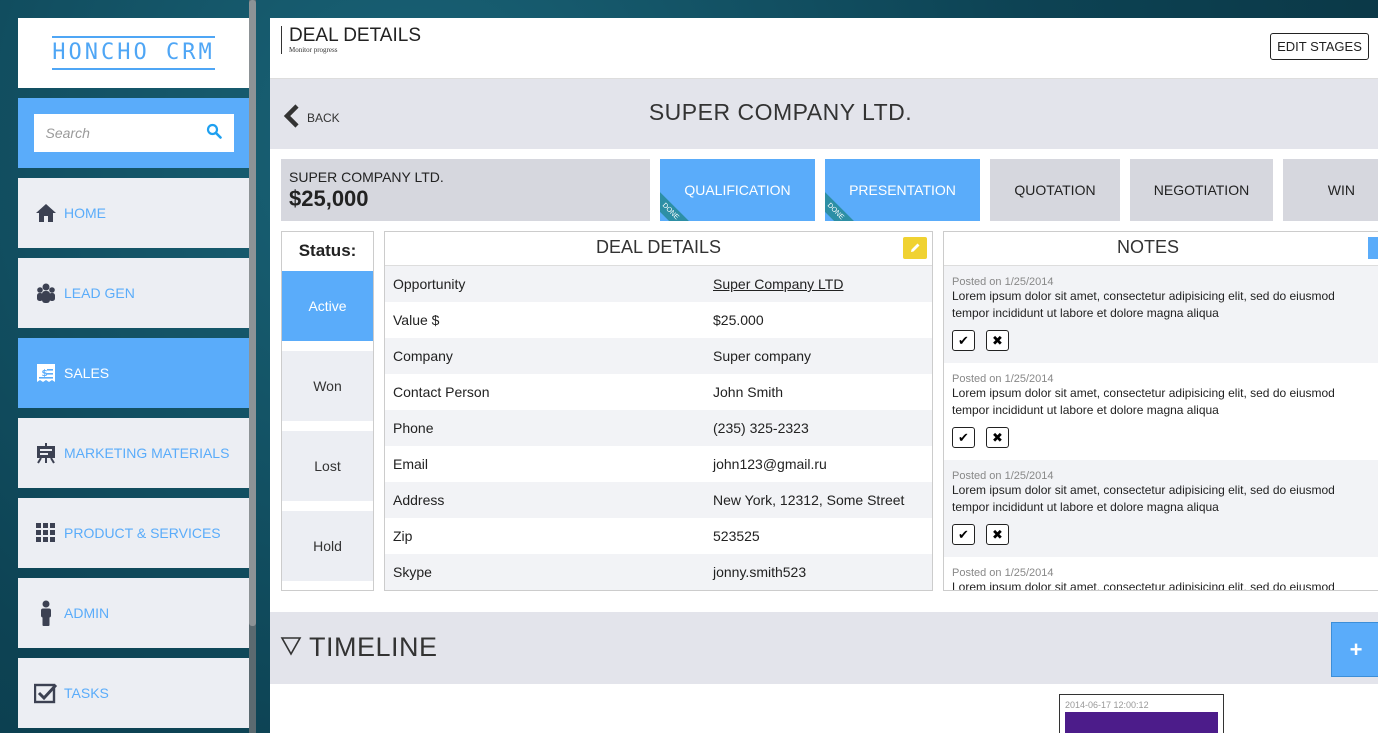  Describe the element at coordinates (87, 373) in the screenshot. I see `sidebar-item-label: SALES` at that location.